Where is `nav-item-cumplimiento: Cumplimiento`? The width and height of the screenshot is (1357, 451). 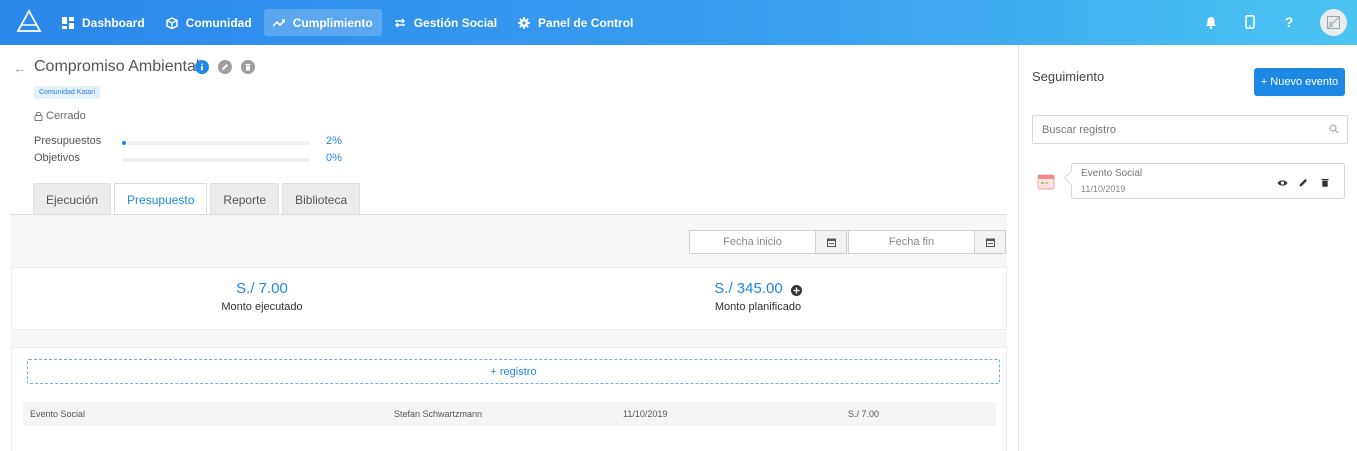 nav-item-cumplimiento: Cumplimiento is located at coordinates (322, 22).